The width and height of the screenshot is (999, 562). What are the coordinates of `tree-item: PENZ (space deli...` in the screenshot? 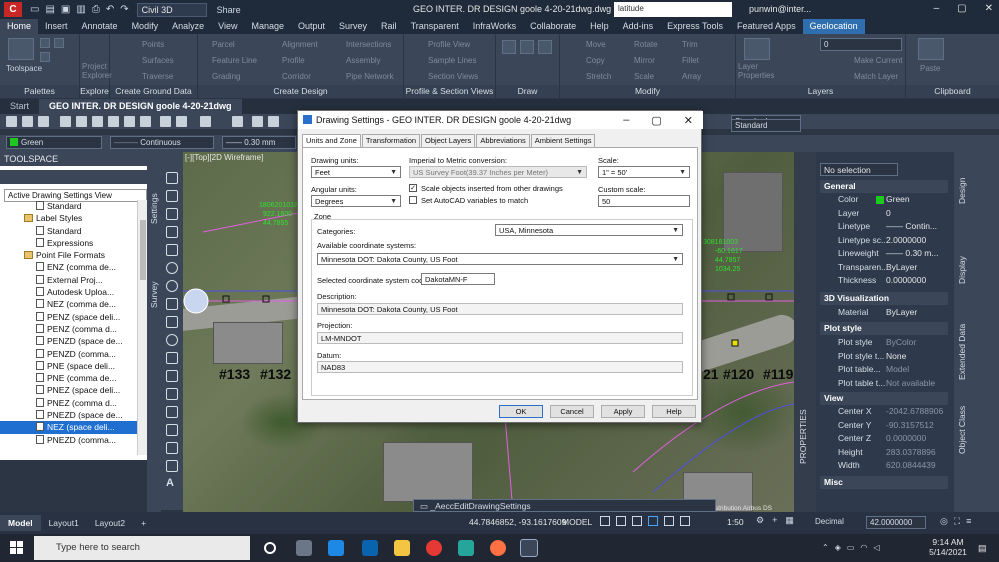 It's located at (68, 317).